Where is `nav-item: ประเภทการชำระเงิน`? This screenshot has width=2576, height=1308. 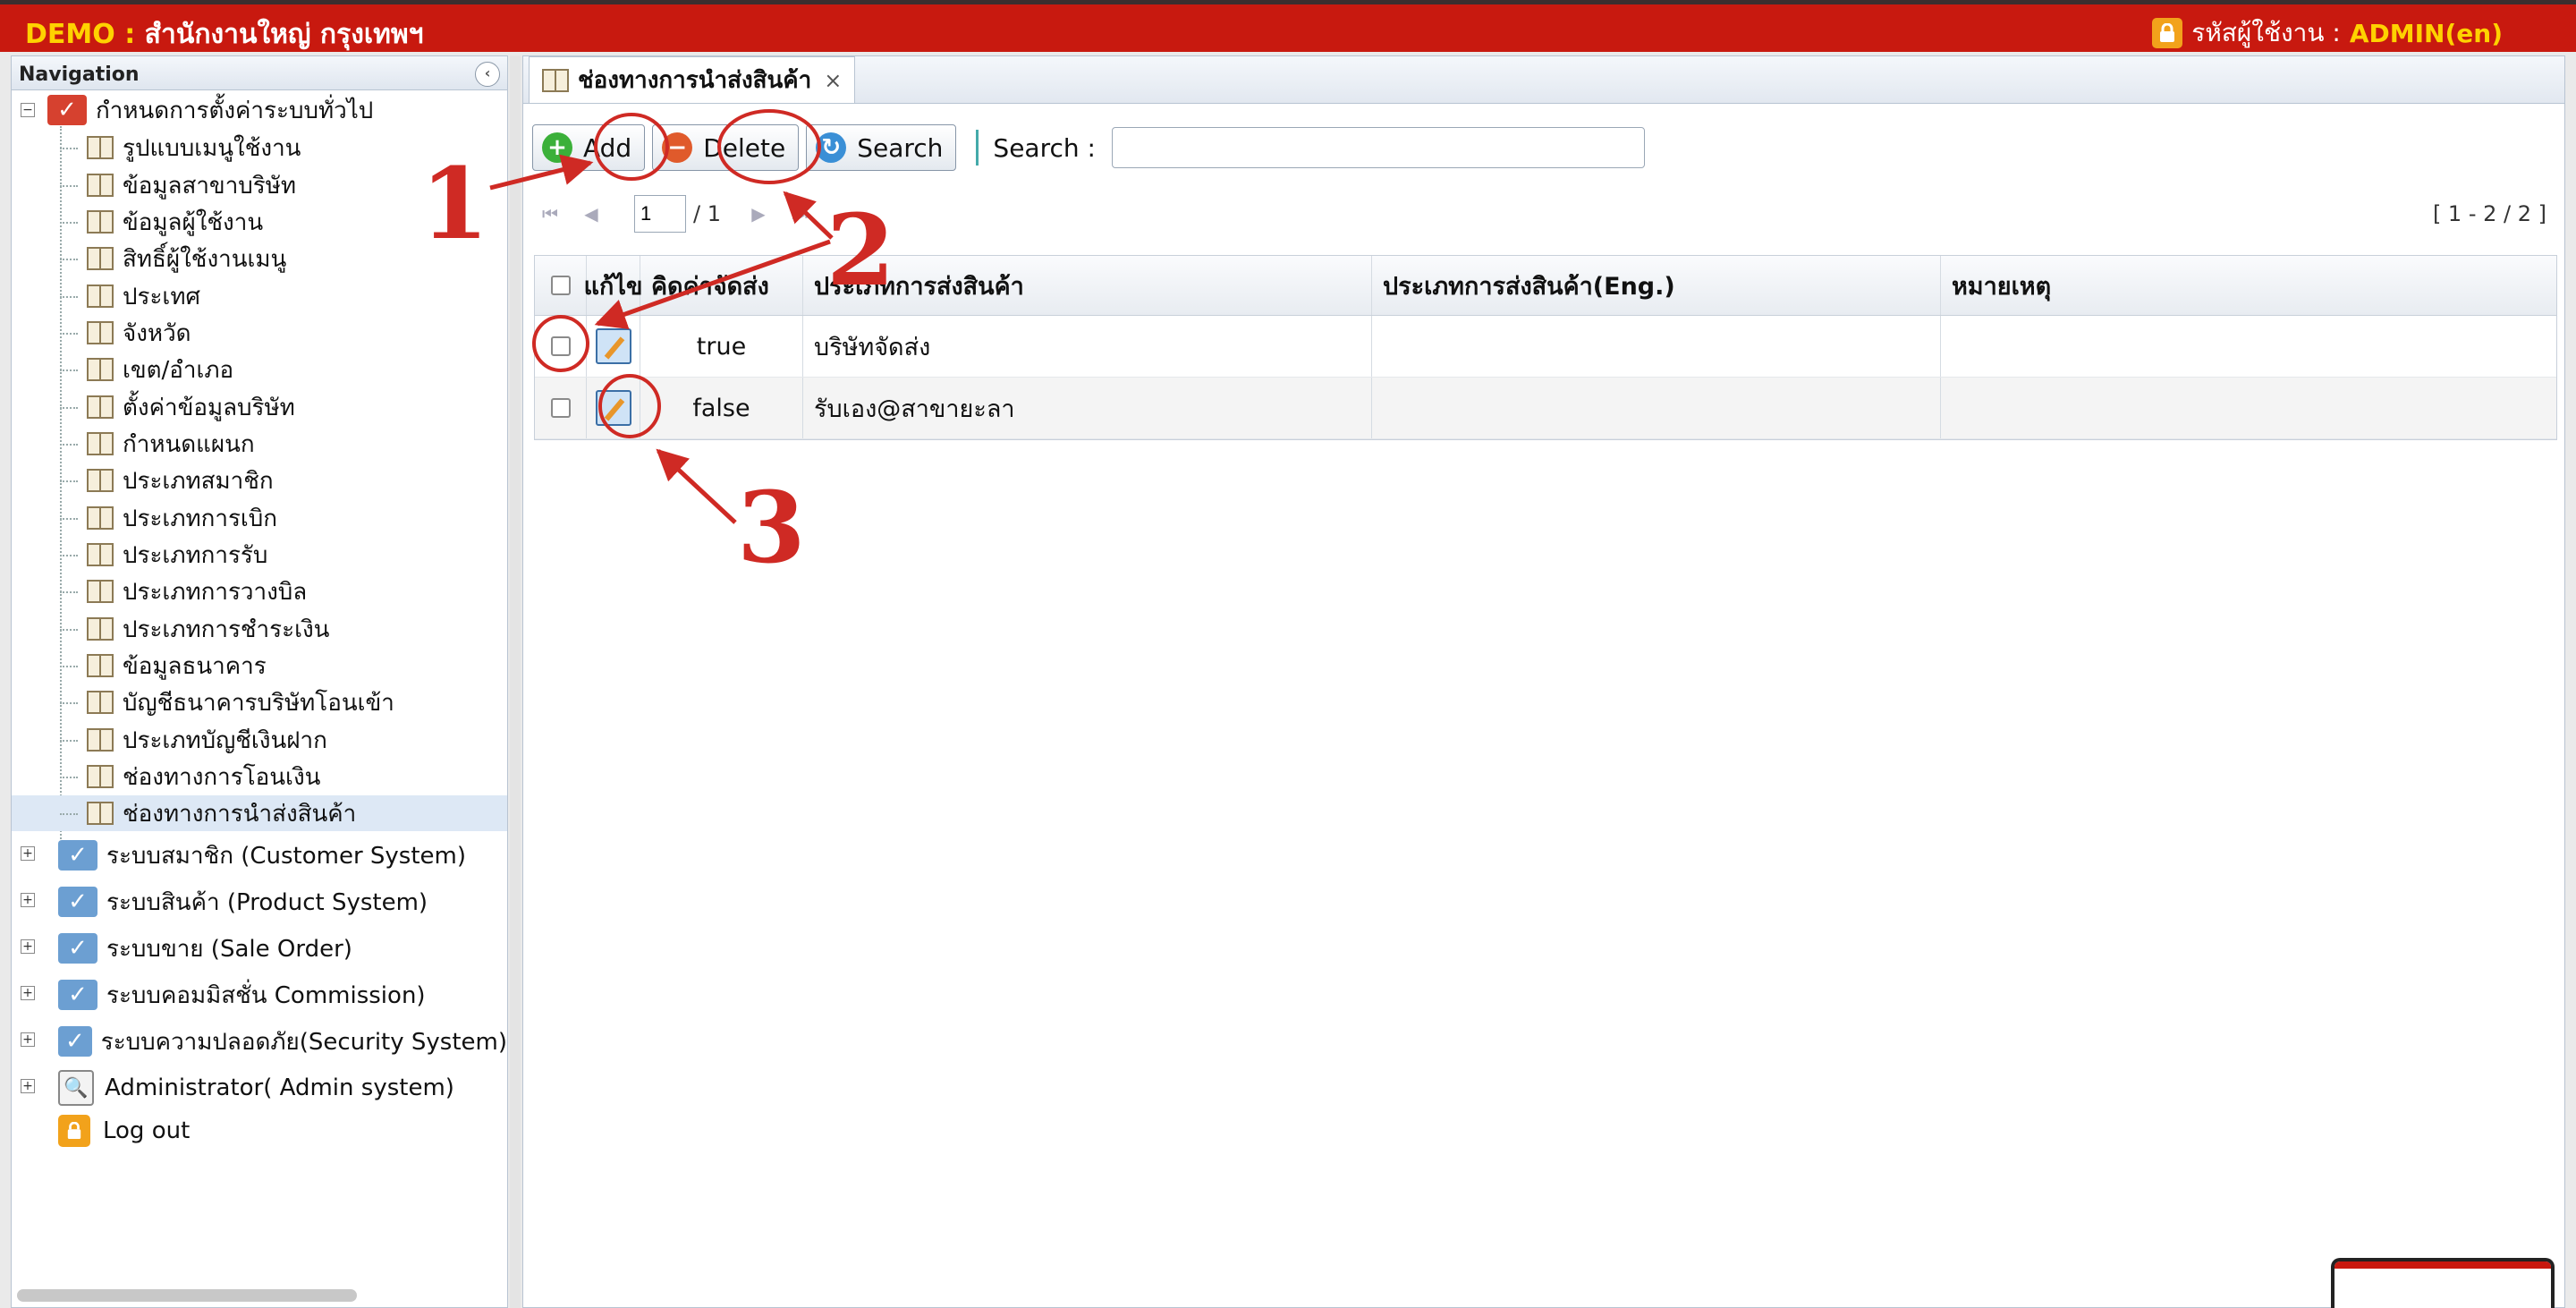
nav-item: ประเภทการชำระเงิน is located at coordinates (259, 629).